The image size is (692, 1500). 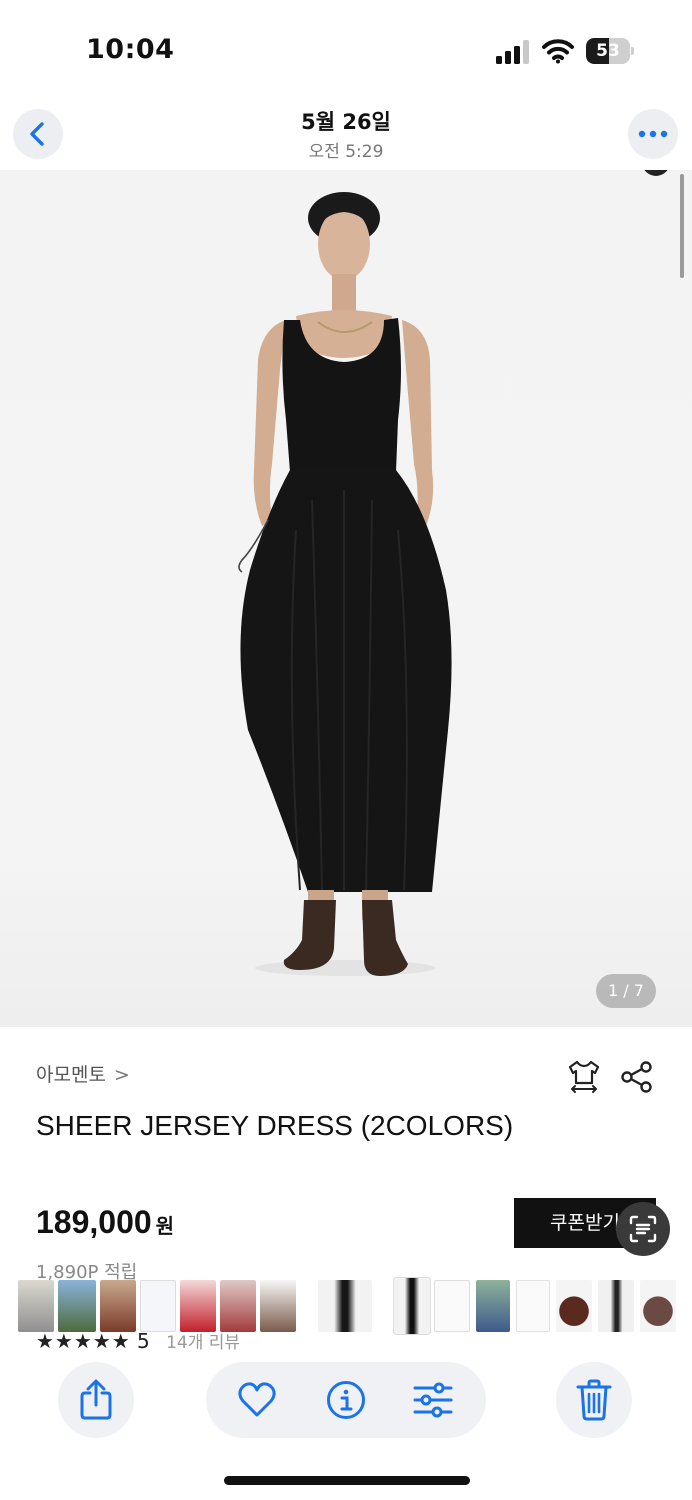 What do you see at coordinates (412, 1306) in the screenshot?
I see `thumbnail-current` at bounding box center [412, 1306].